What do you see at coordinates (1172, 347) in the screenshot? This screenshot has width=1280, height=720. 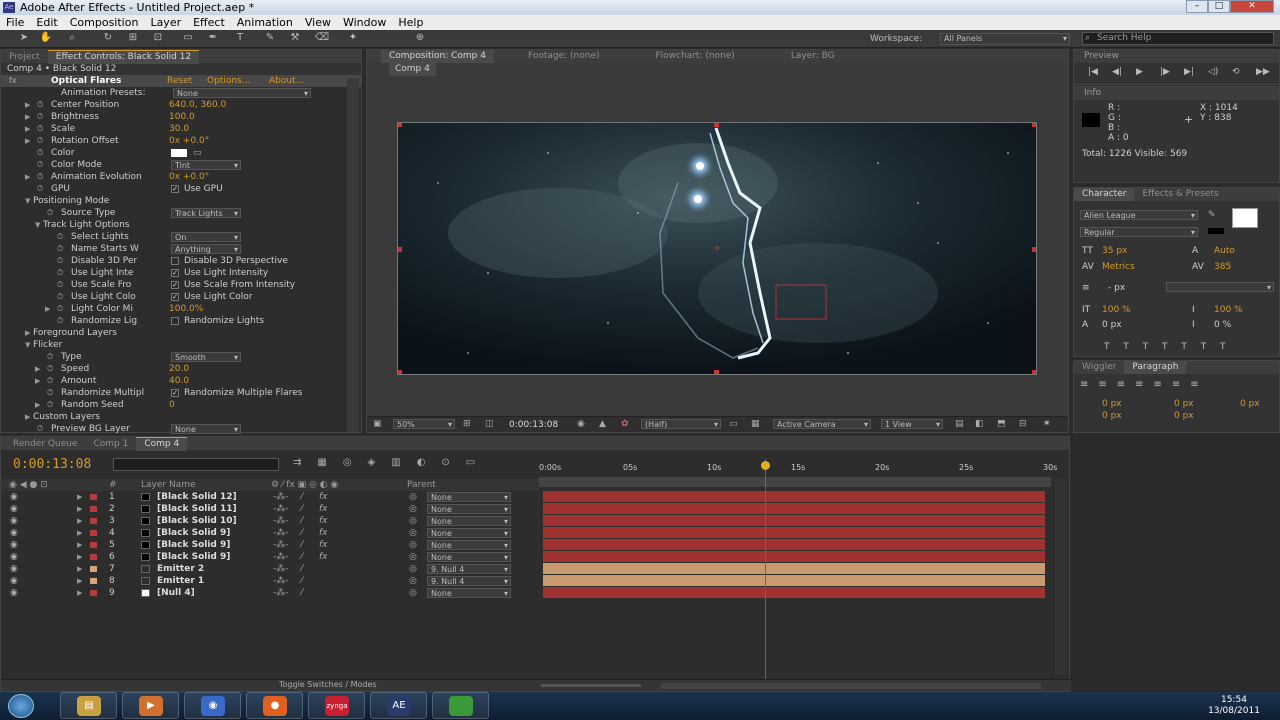 I see `text-style-buttons: TTTTTTT` at bounding box center [1172, 347].